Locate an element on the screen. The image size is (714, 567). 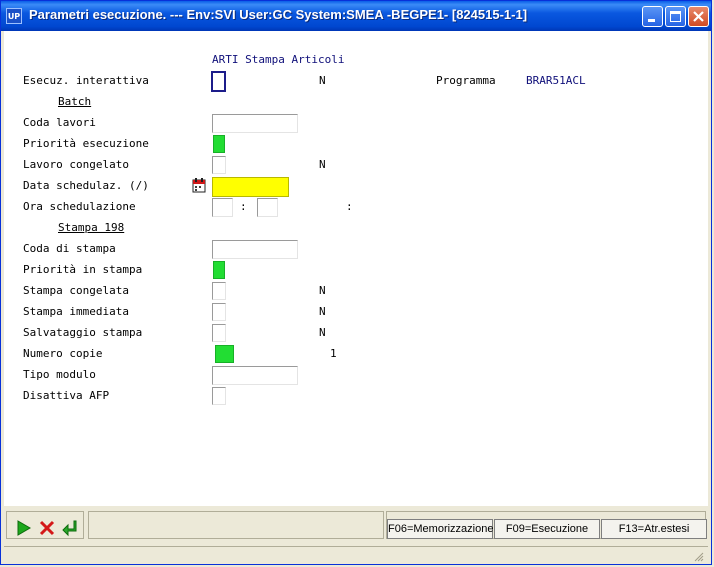
tipo-modulo-label: Tipo modulo is located at coordinates (59, 374).